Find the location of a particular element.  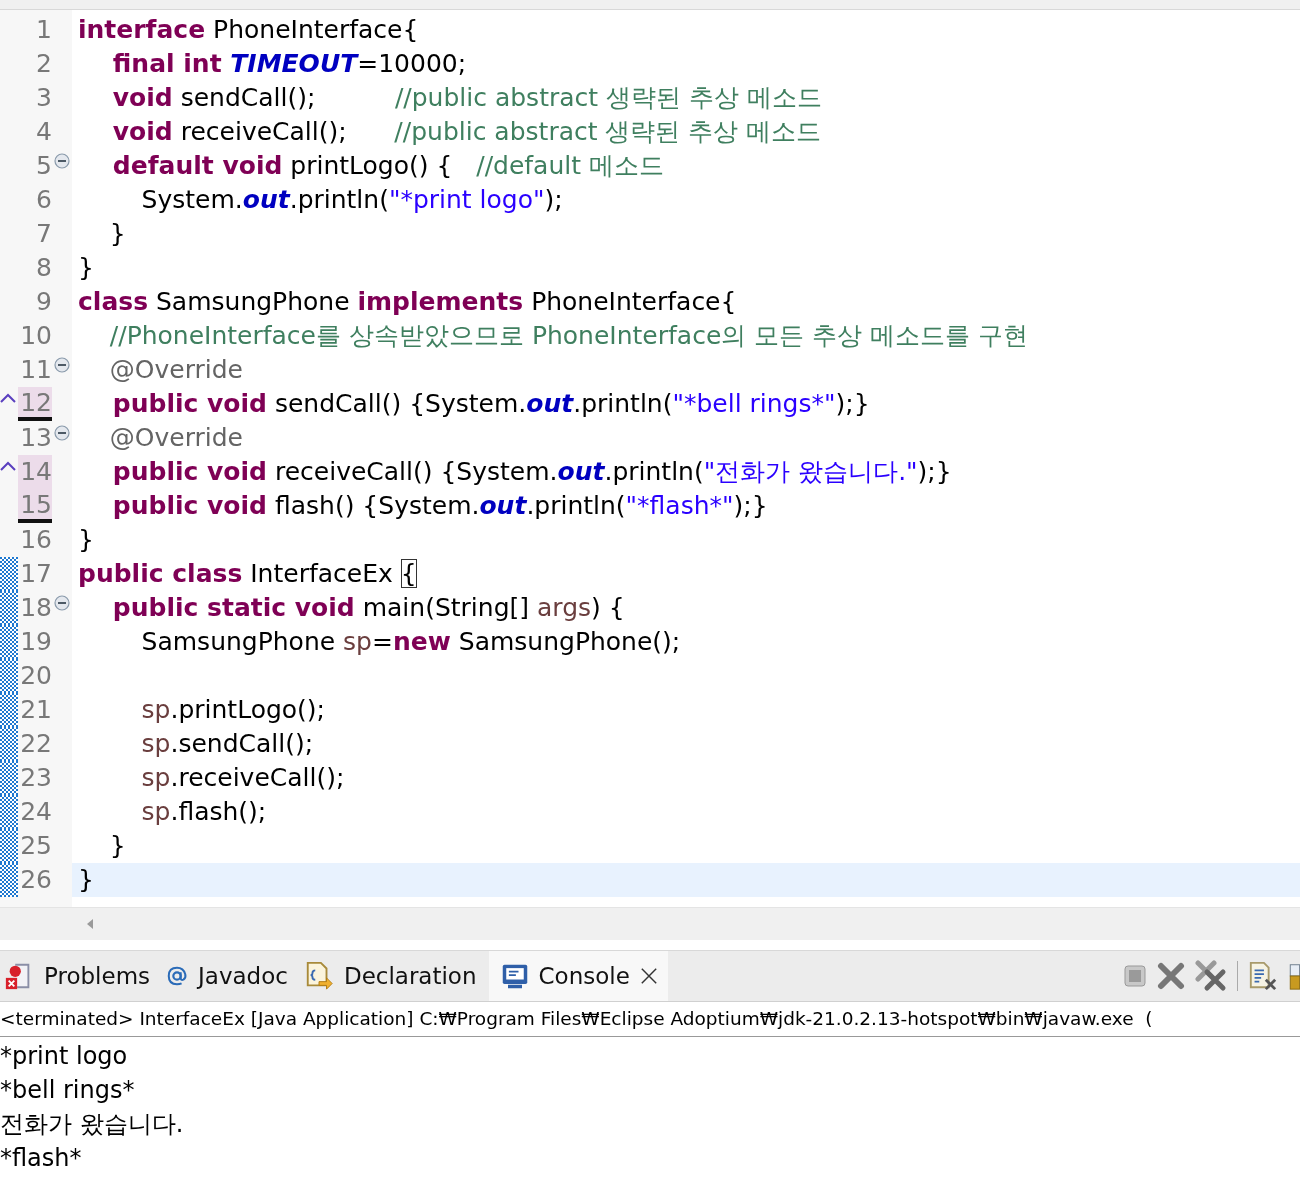

code-token: receiveCall(); is located at coordinates (263, 131).